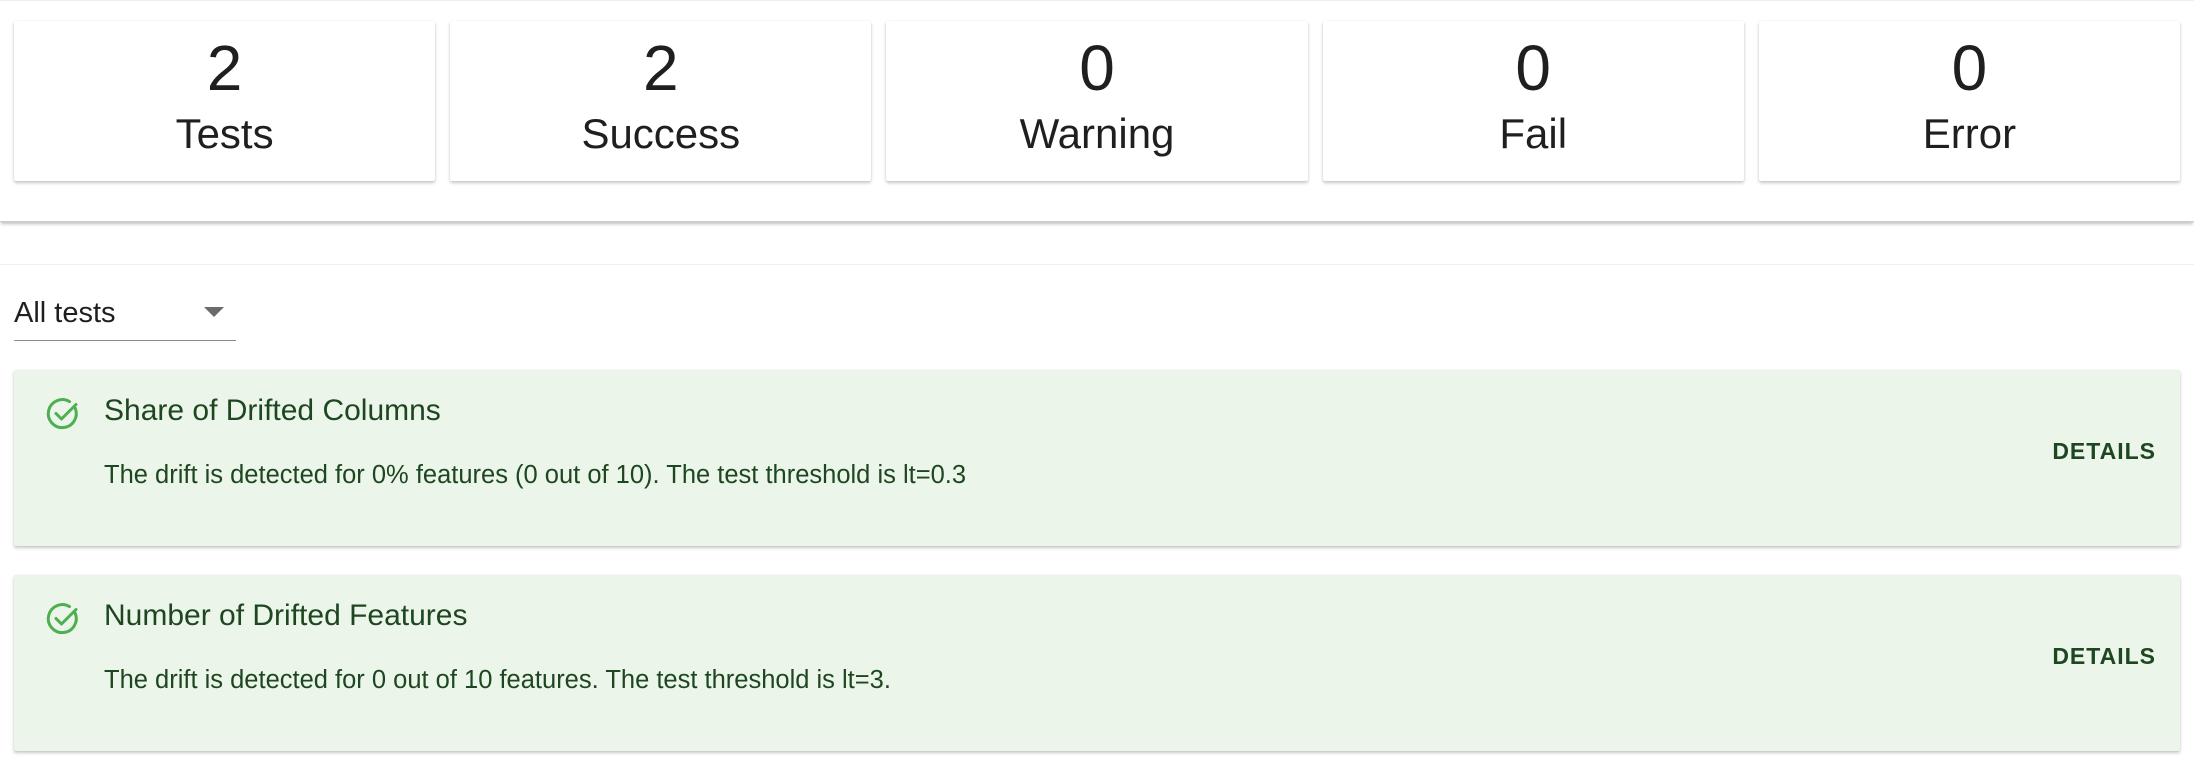 This screenshot has height=771, width=2194. I want to click on test-filter-value: All tests, so click(65, 313).